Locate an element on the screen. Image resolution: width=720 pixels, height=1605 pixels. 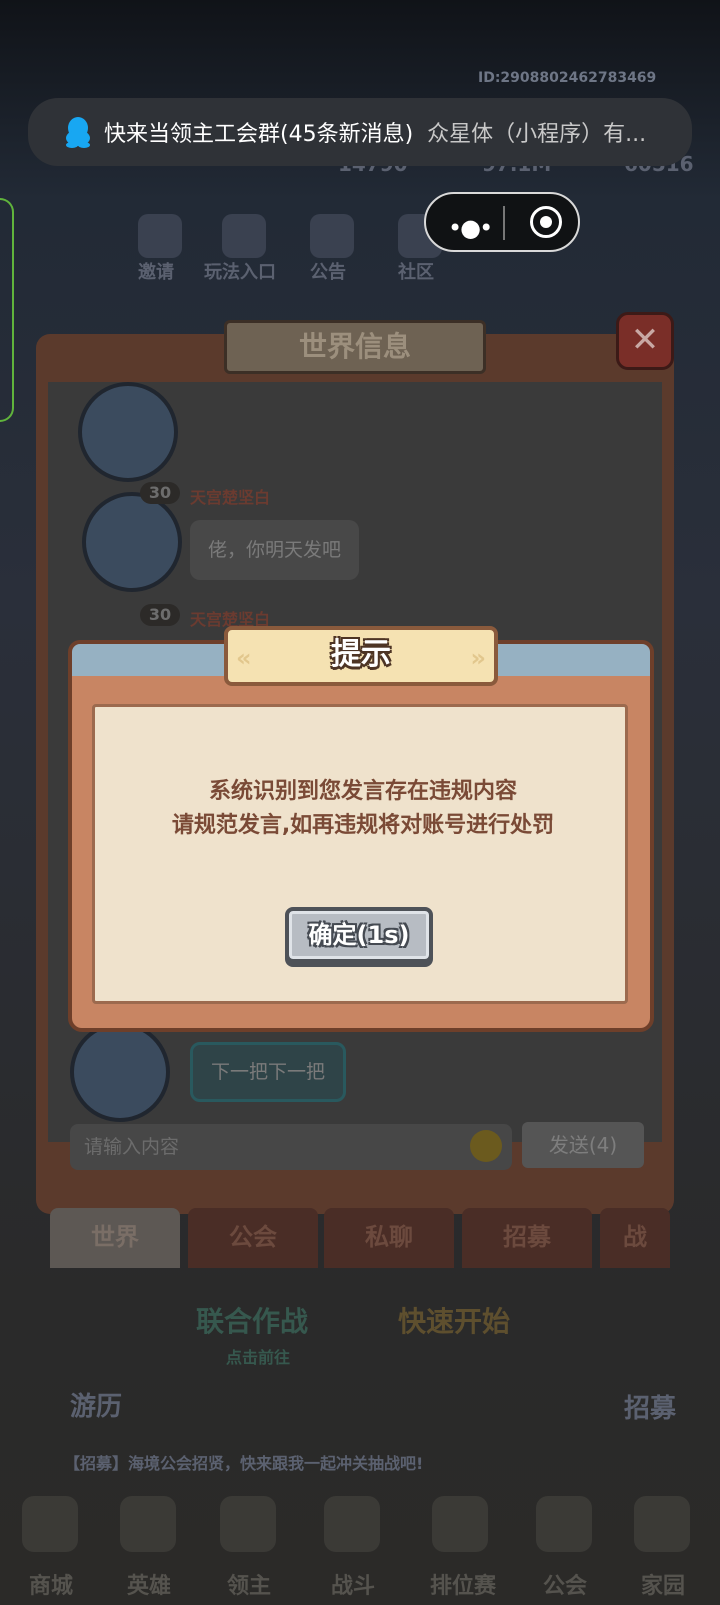
world-chat-title-ribbon: 世界信息 is located at coordinates (355, 347).